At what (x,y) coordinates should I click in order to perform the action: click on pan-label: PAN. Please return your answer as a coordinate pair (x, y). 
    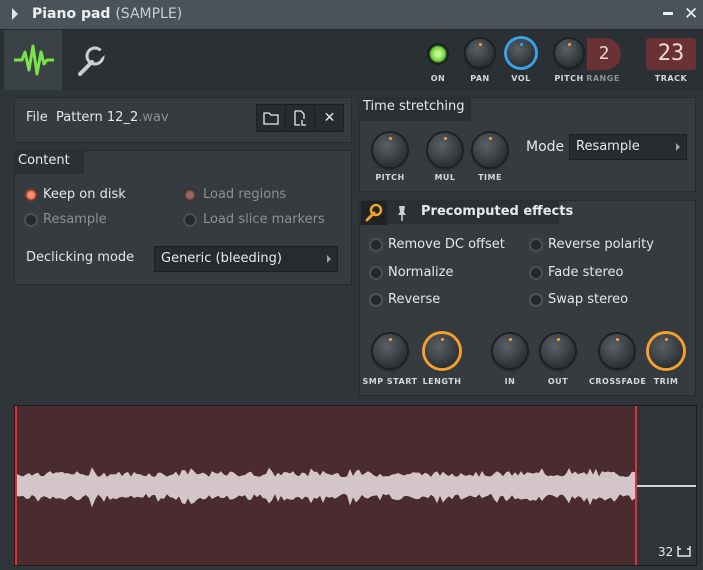
    Looking at the image, I should click on (480, 78).